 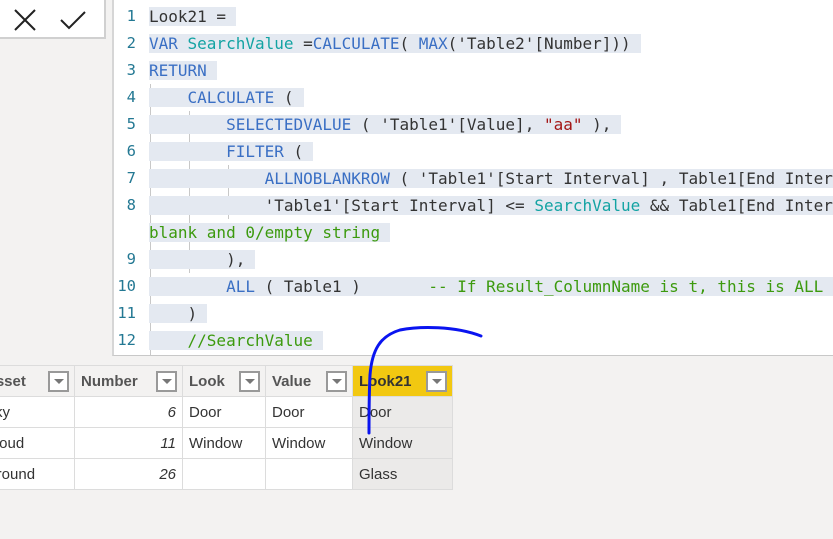 I want to click on cell-asset: Cloud, so click(x=37, y=443).